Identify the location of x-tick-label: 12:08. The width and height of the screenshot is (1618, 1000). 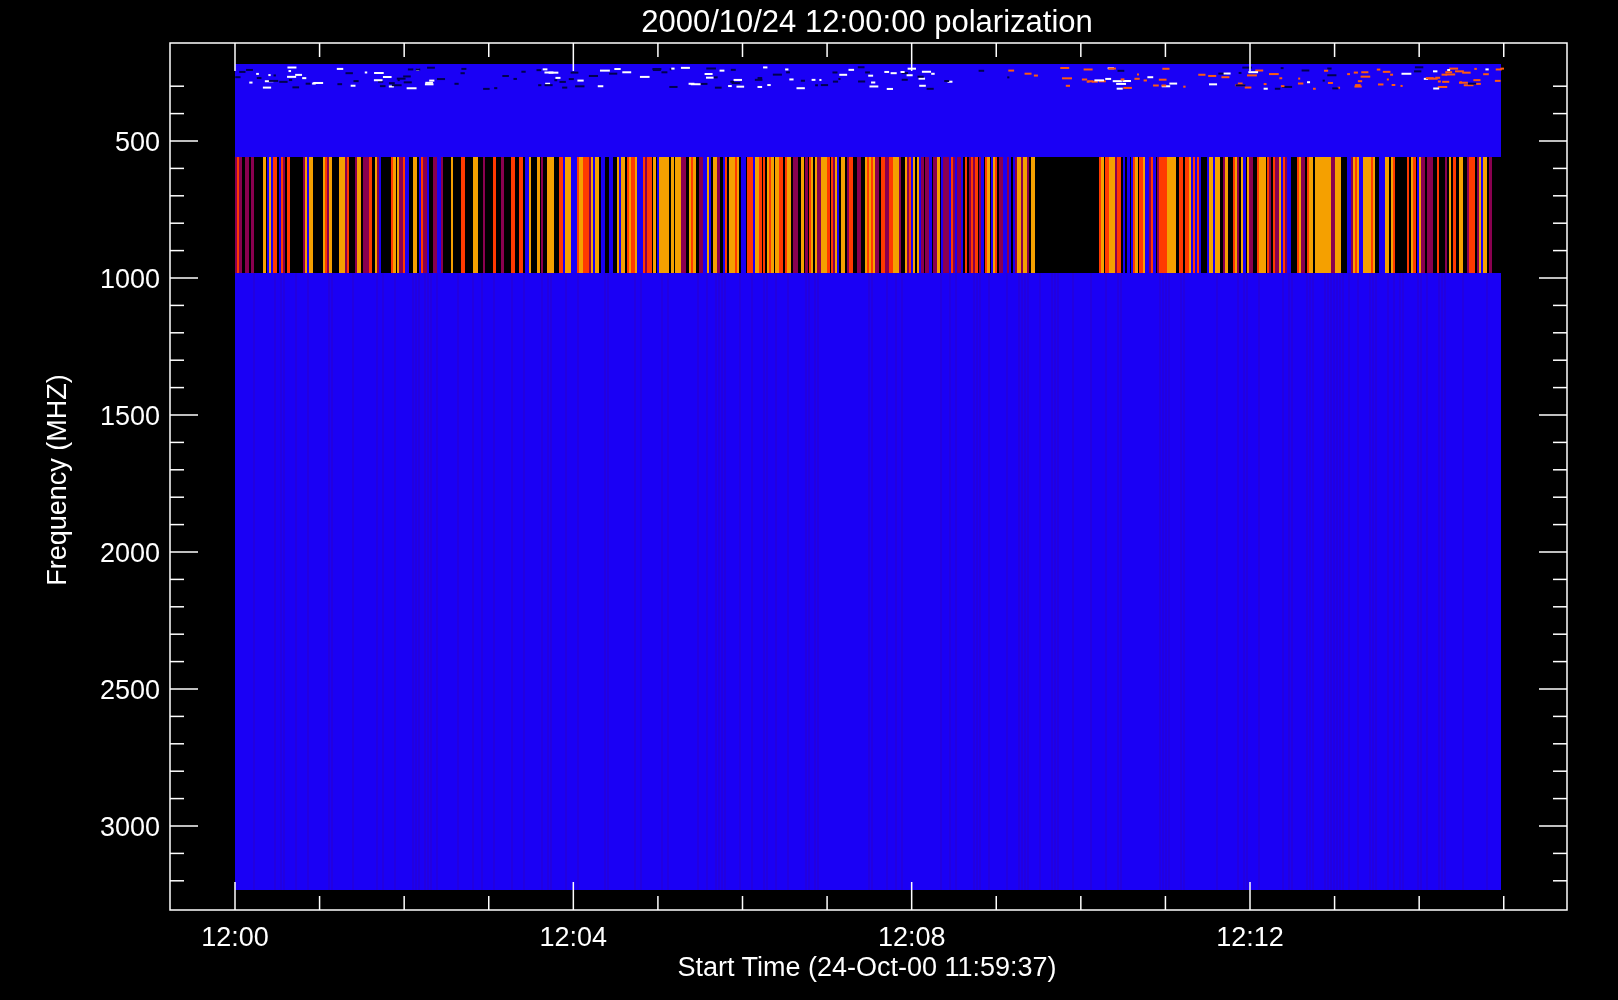
(911, 937).